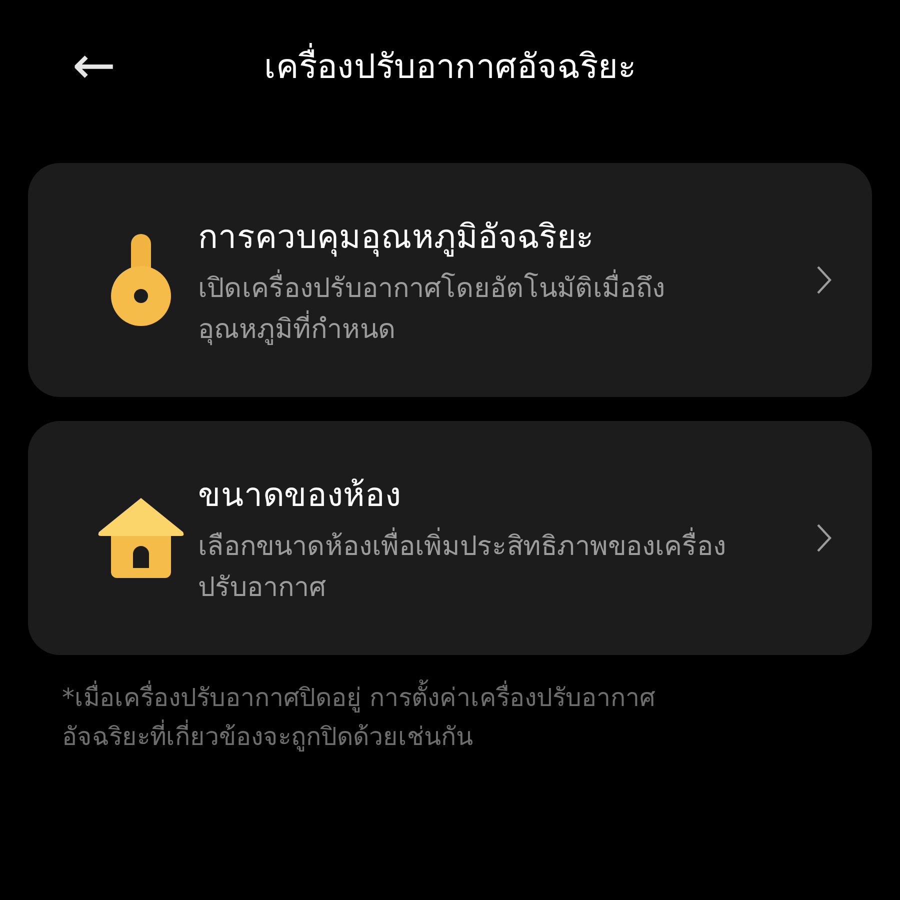  I want to click on setting-description: เปิดเครื่องปรับอากาศโดยอัตโนมัติเมื่อถึงอุณหภูมิที่กำหนด, so click(463, 309).